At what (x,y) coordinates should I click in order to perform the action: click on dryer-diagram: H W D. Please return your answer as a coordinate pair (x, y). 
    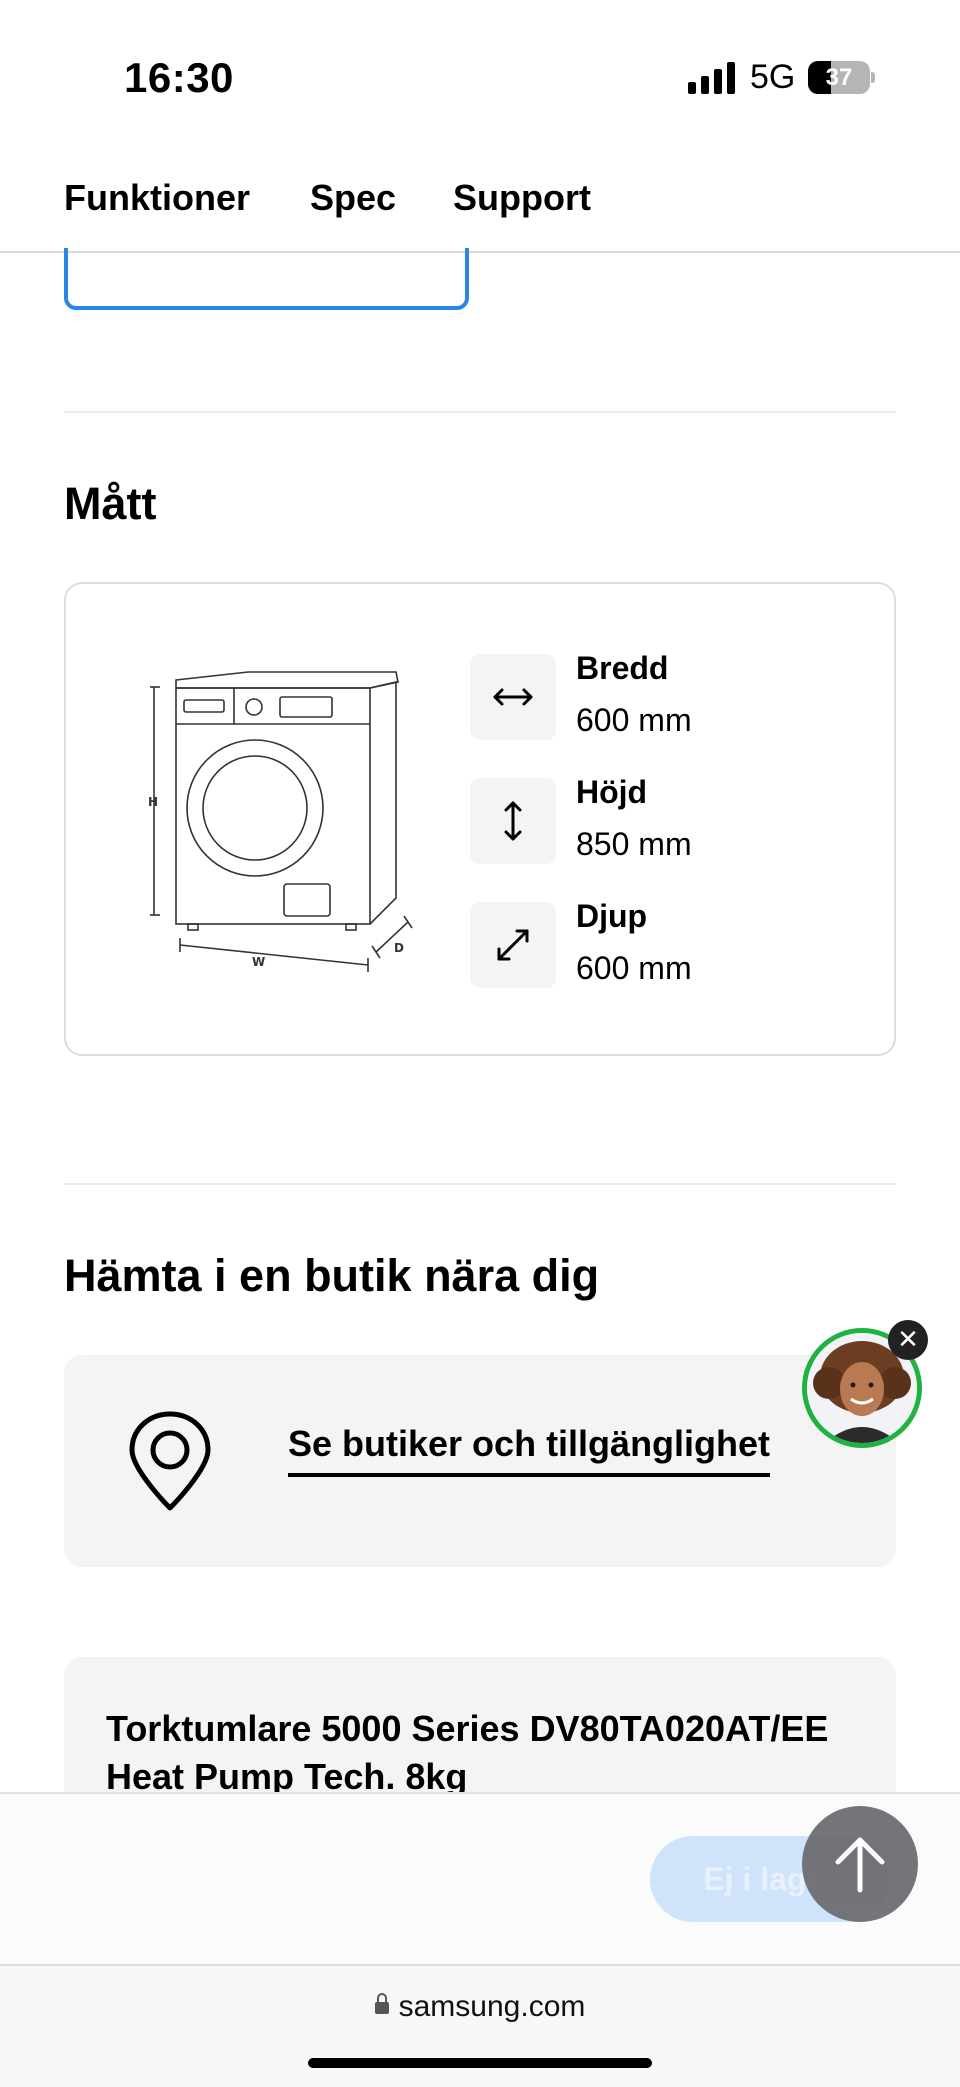
    Looking at the image, I should click on (280, 821).